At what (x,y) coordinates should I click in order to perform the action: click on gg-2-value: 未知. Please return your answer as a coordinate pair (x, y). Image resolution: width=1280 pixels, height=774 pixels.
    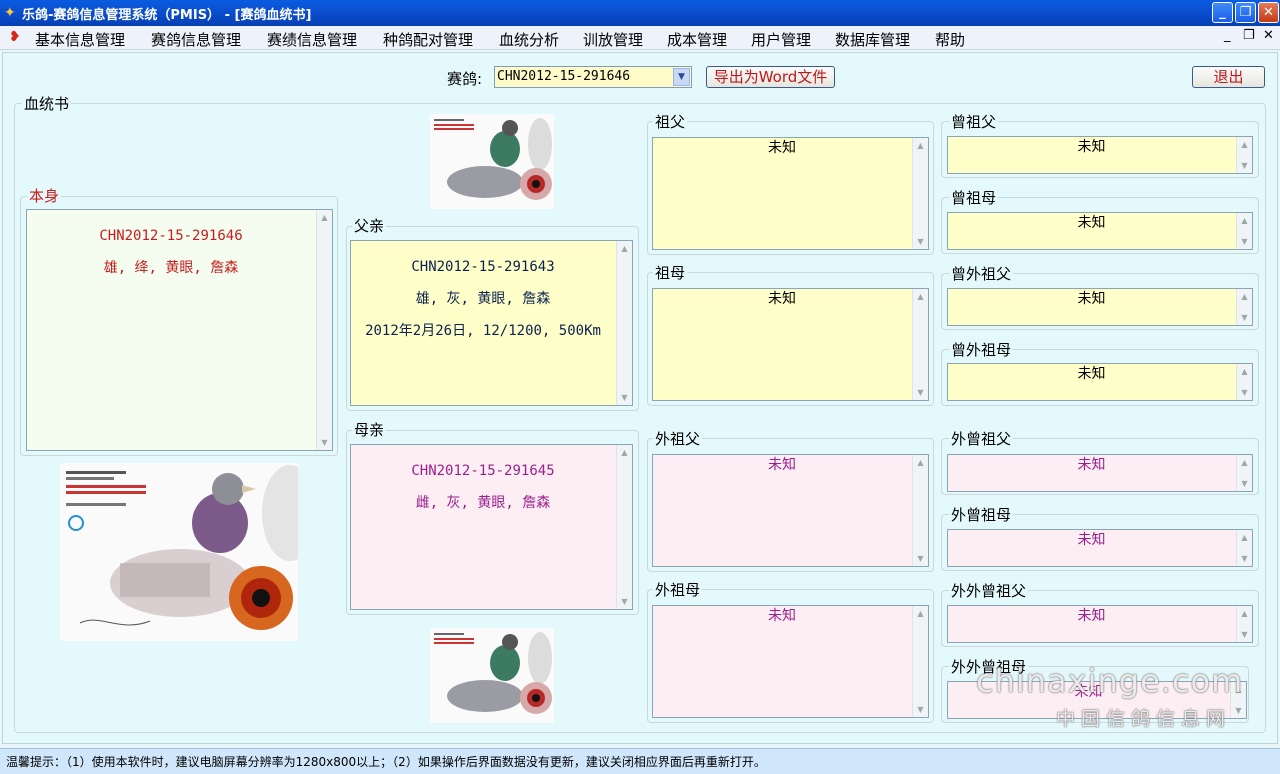
    Looking at the image, I should click on (1091, 223).